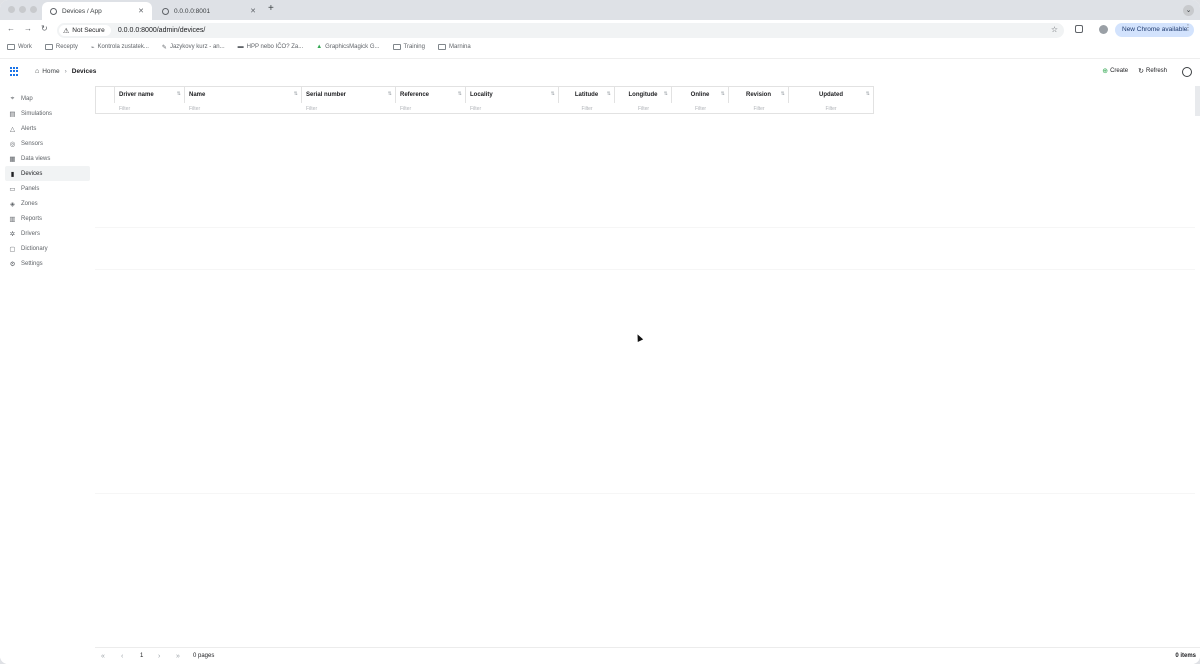  Describe the element at coordinates (47, 158) in the screenshot. I see `sidebar-item-data-views: ▦ Data views` at that location.